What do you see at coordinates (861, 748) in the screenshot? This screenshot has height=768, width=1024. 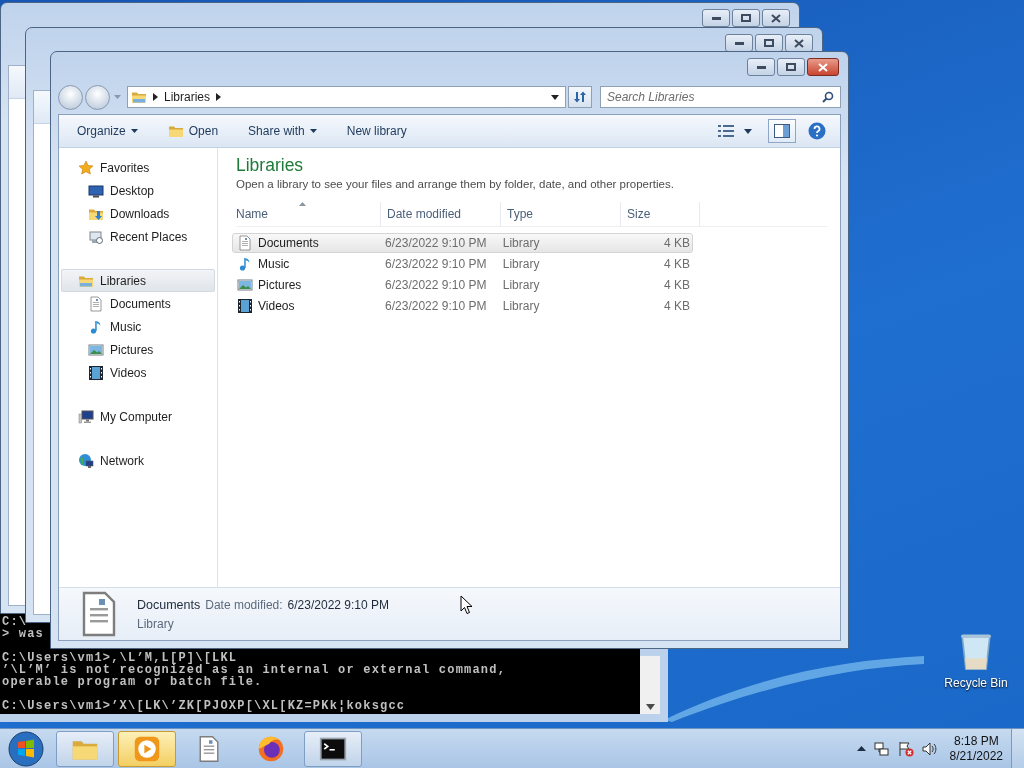 I see `show-hidden-icons-icon` at bounding box center [861, 748].